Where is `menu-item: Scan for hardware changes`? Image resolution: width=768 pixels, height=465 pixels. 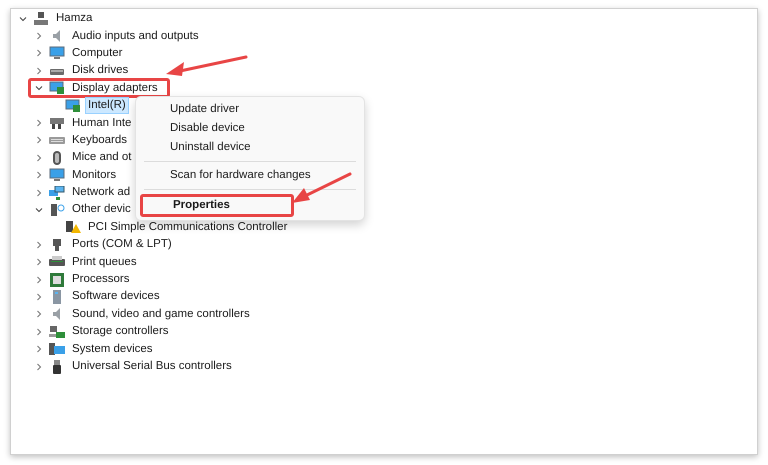 menu-item: Scan for hardware changes is located at coordinates (250, 175).